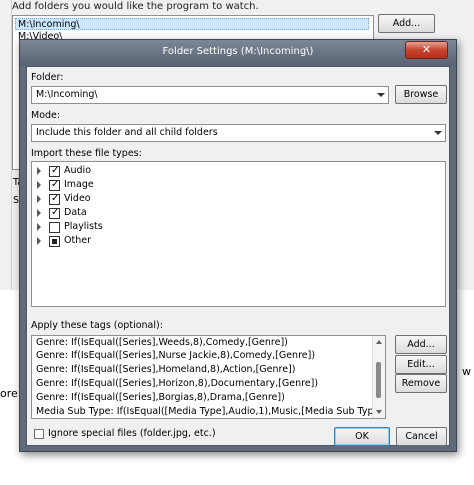 The image size is (474, 485). I want to click on remove-tag-button: Remove, so click(421, 383).